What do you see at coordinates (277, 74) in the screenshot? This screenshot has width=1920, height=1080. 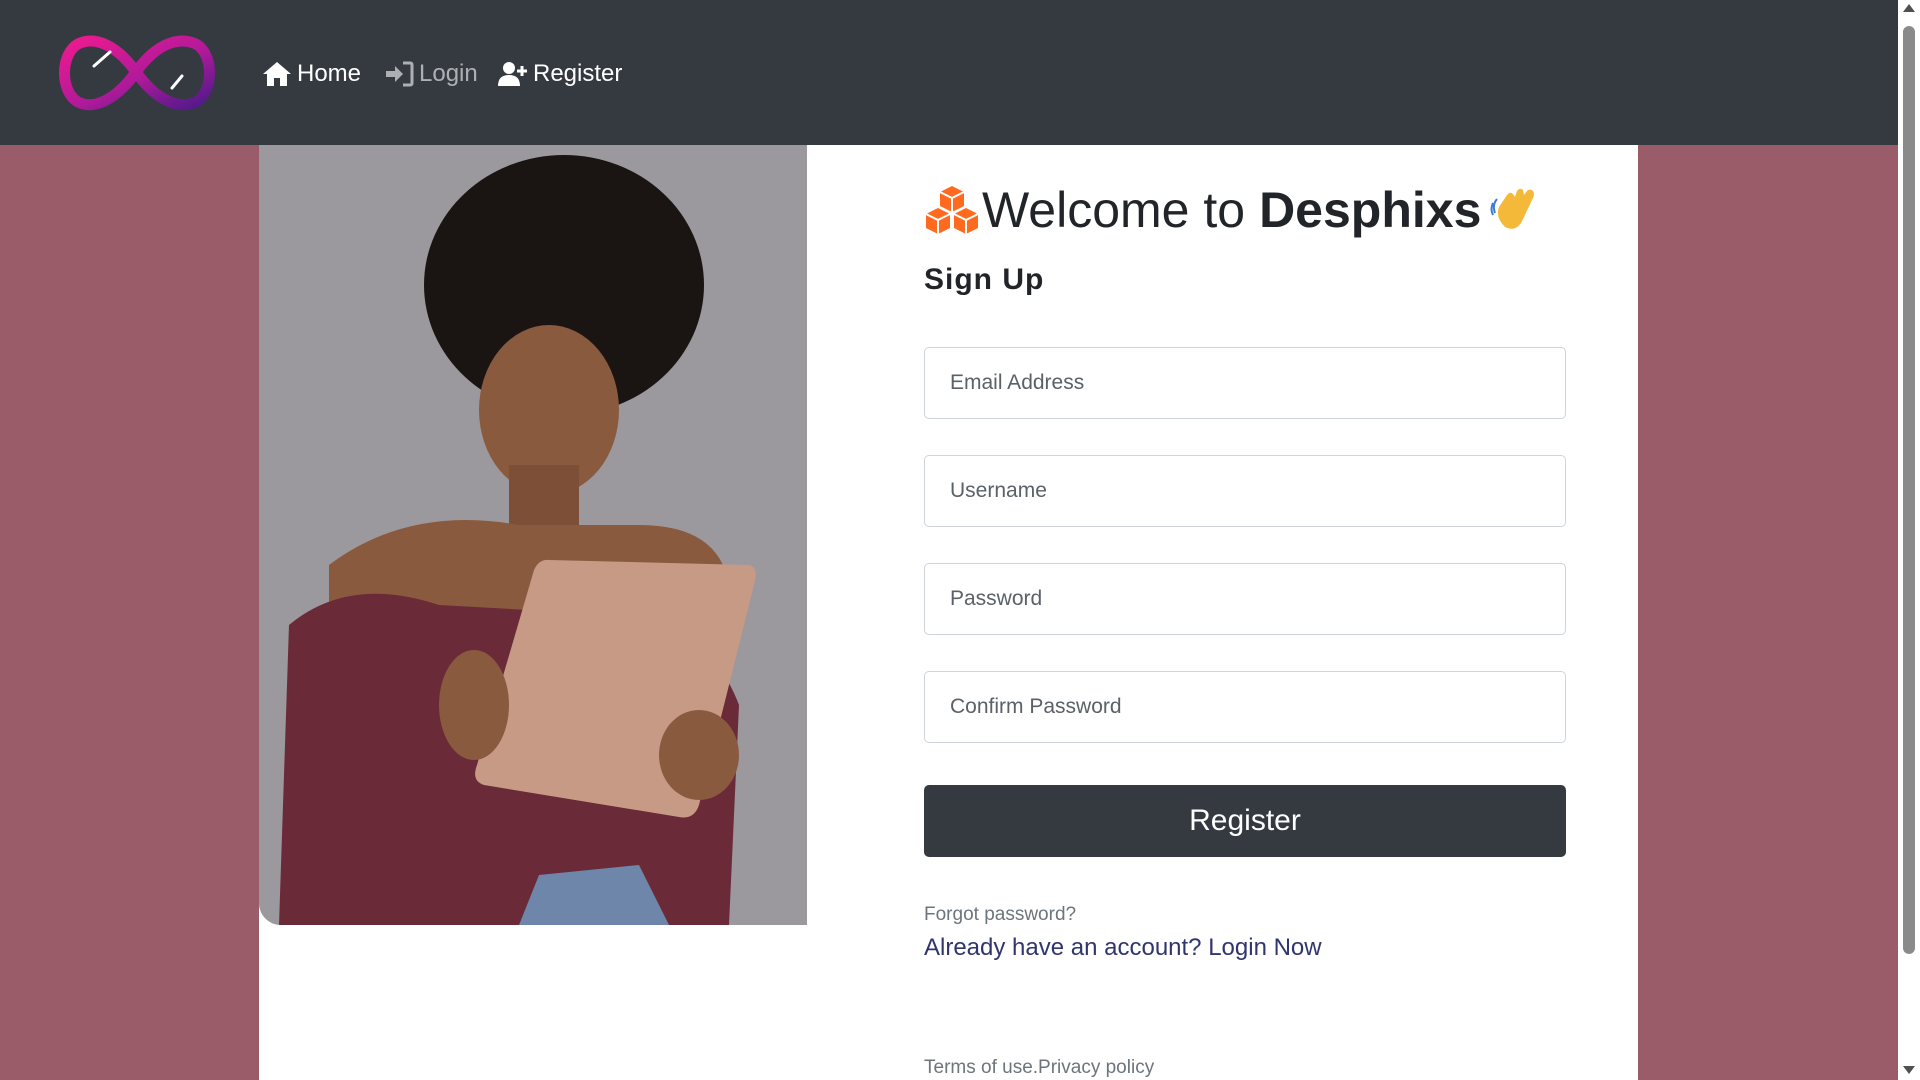 I see `home-icon` at bounding box center [277, 74].